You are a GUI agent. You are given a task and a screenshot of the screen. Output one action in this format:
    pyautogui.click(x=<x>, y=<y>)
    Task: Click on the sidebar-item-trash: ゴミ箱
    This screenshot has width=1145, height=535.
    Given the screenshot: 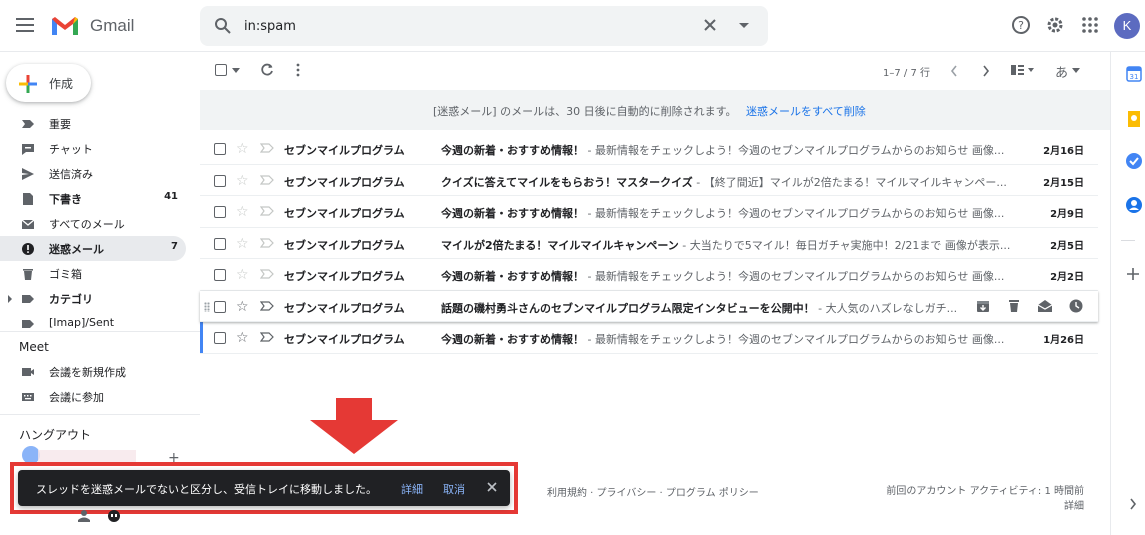 What is the action you would take?
    pyautogui.click(x=93, y=273)
    